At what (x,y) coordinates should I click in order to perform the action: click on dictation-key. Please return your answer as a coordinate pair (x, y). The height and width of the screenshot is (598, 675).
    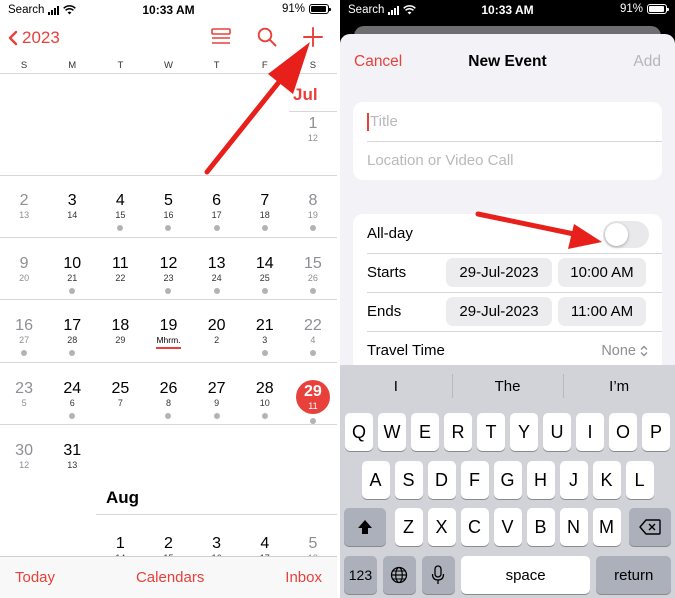
    Looking at the image, I should click on (438, 575).